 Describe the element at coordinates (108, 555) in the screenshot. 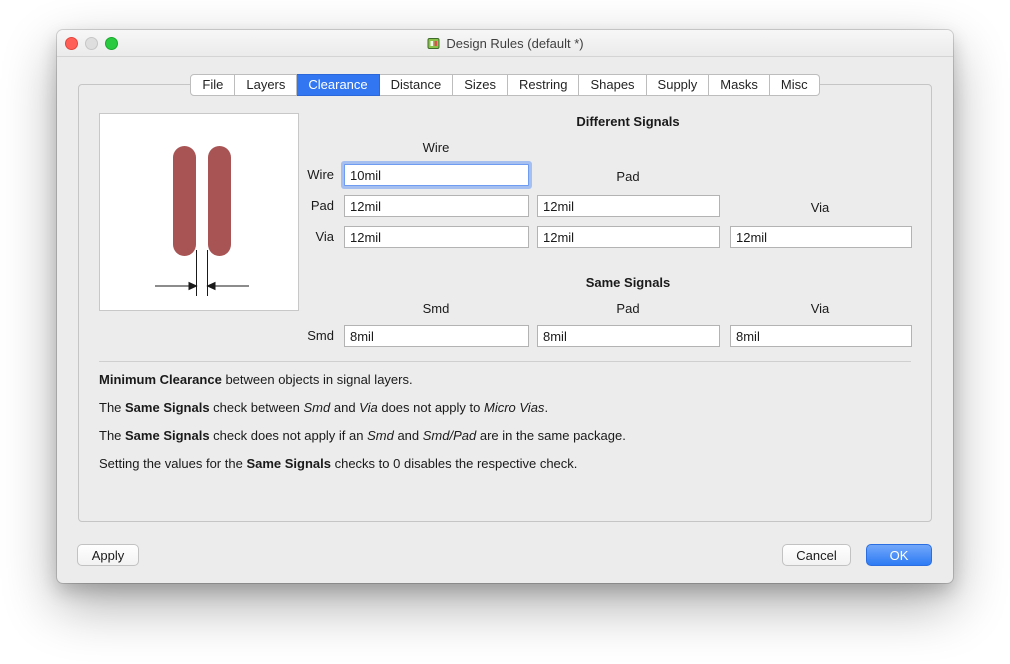

I see `apply-button: Apply` at that location.